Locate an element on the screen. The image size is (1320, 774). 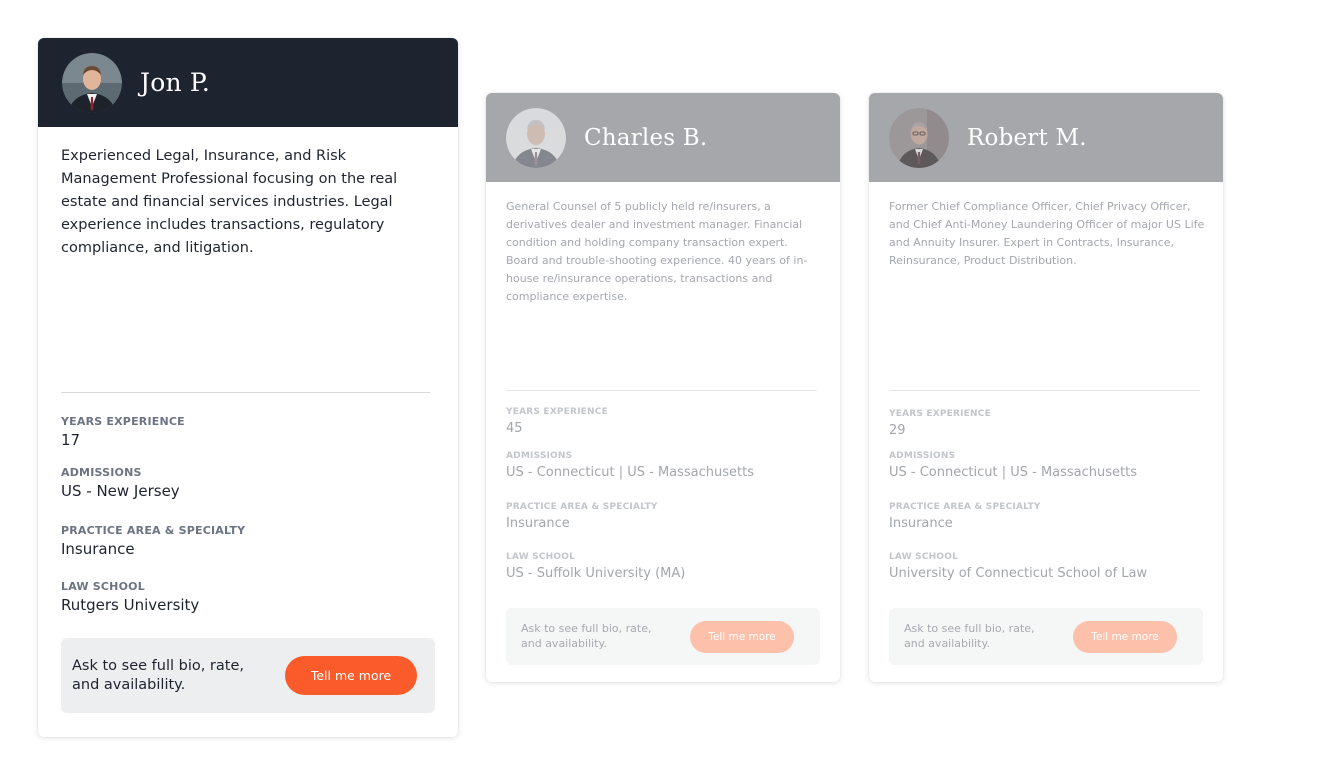
card-header: Robert M. is located at coordinates (1046, 137).